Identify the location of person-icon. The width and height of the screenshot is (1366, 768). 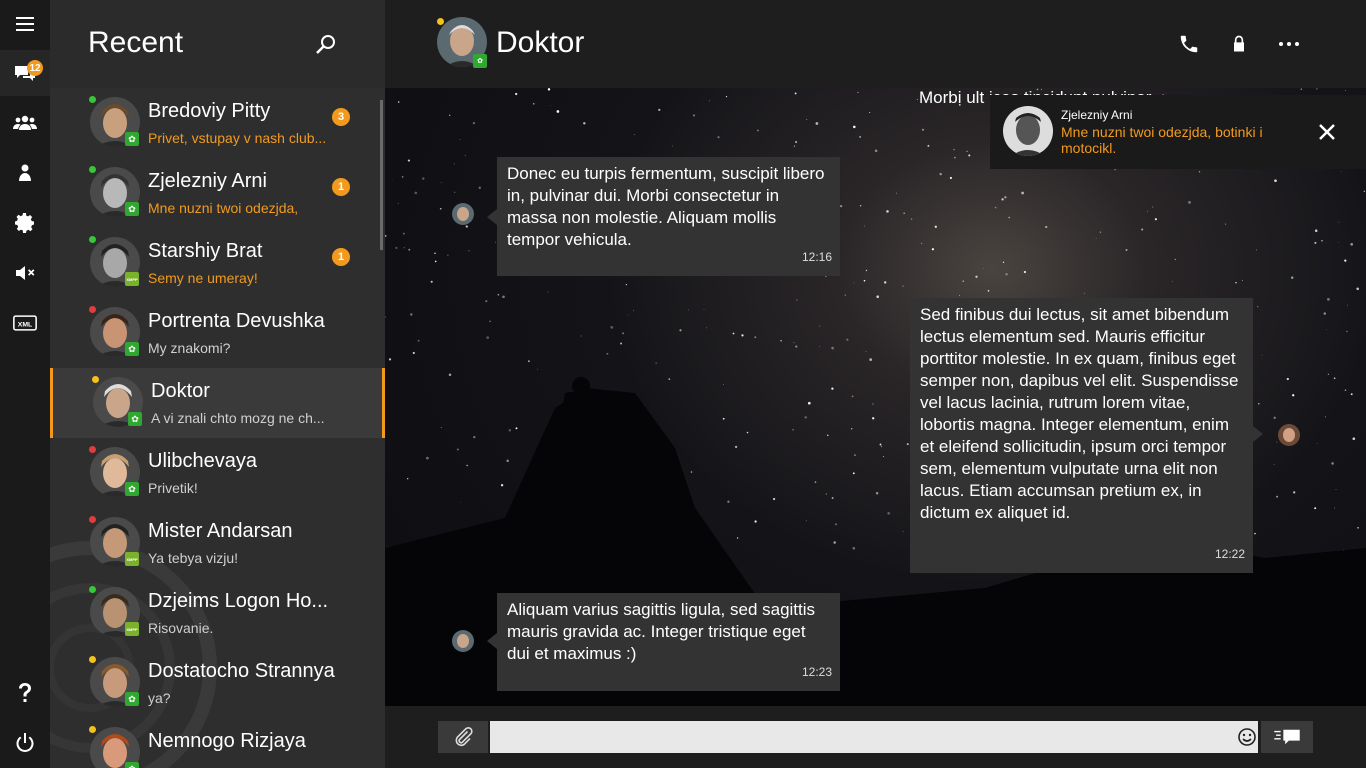
(25, 172).